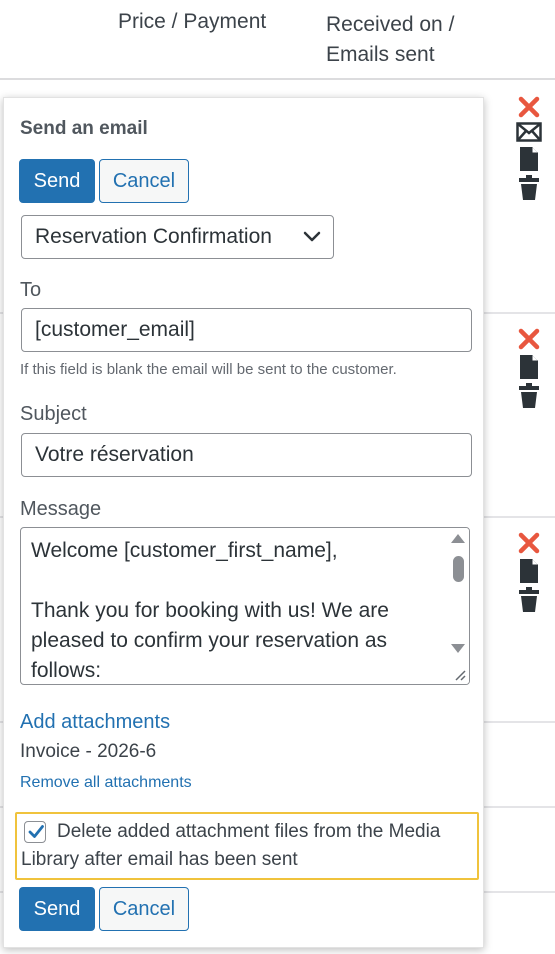 The height and width of the screenshot is (954, 555). What do you see at coordinates (458, 569) in the screenshot?
I see `scroll-thumb` at bounding box center [458, 569].